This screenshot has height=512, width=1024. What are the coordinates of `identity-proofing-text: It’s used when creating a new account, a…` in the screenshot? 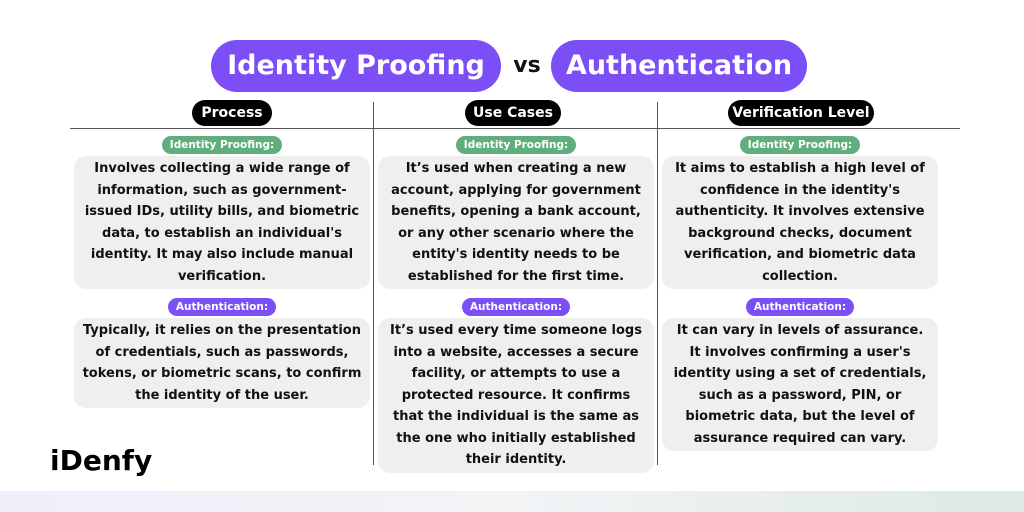 It's located at (516, 222).